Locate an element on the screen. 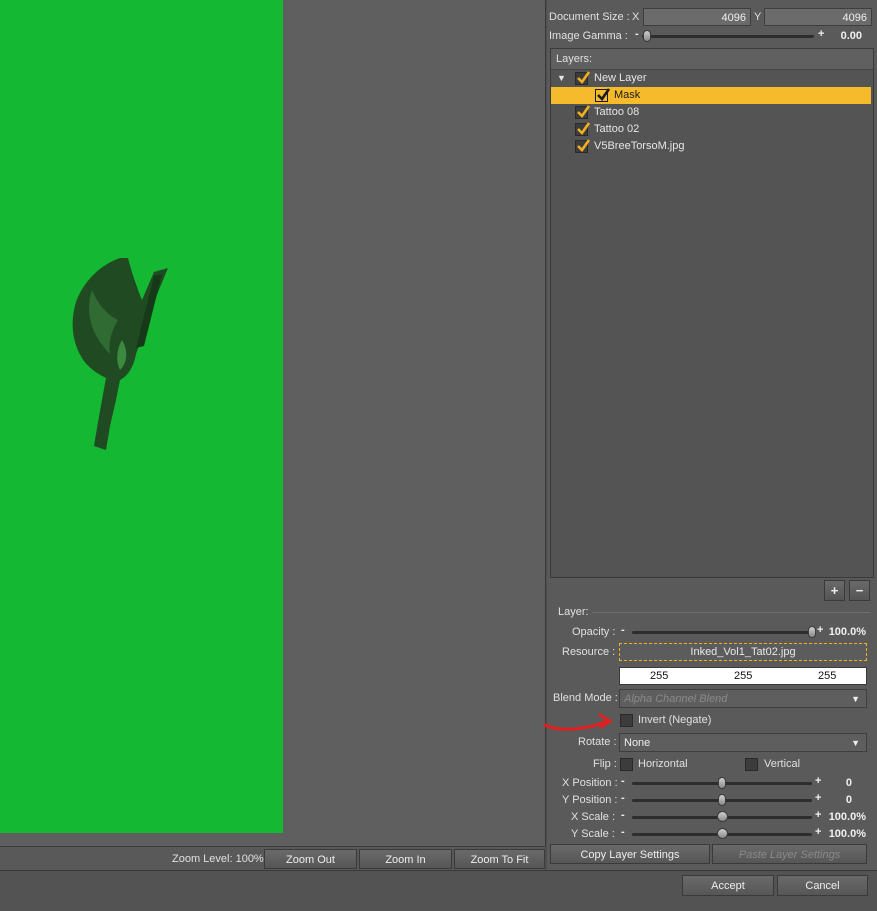  y-position-slider-handle is located at coordinates (722, 800).